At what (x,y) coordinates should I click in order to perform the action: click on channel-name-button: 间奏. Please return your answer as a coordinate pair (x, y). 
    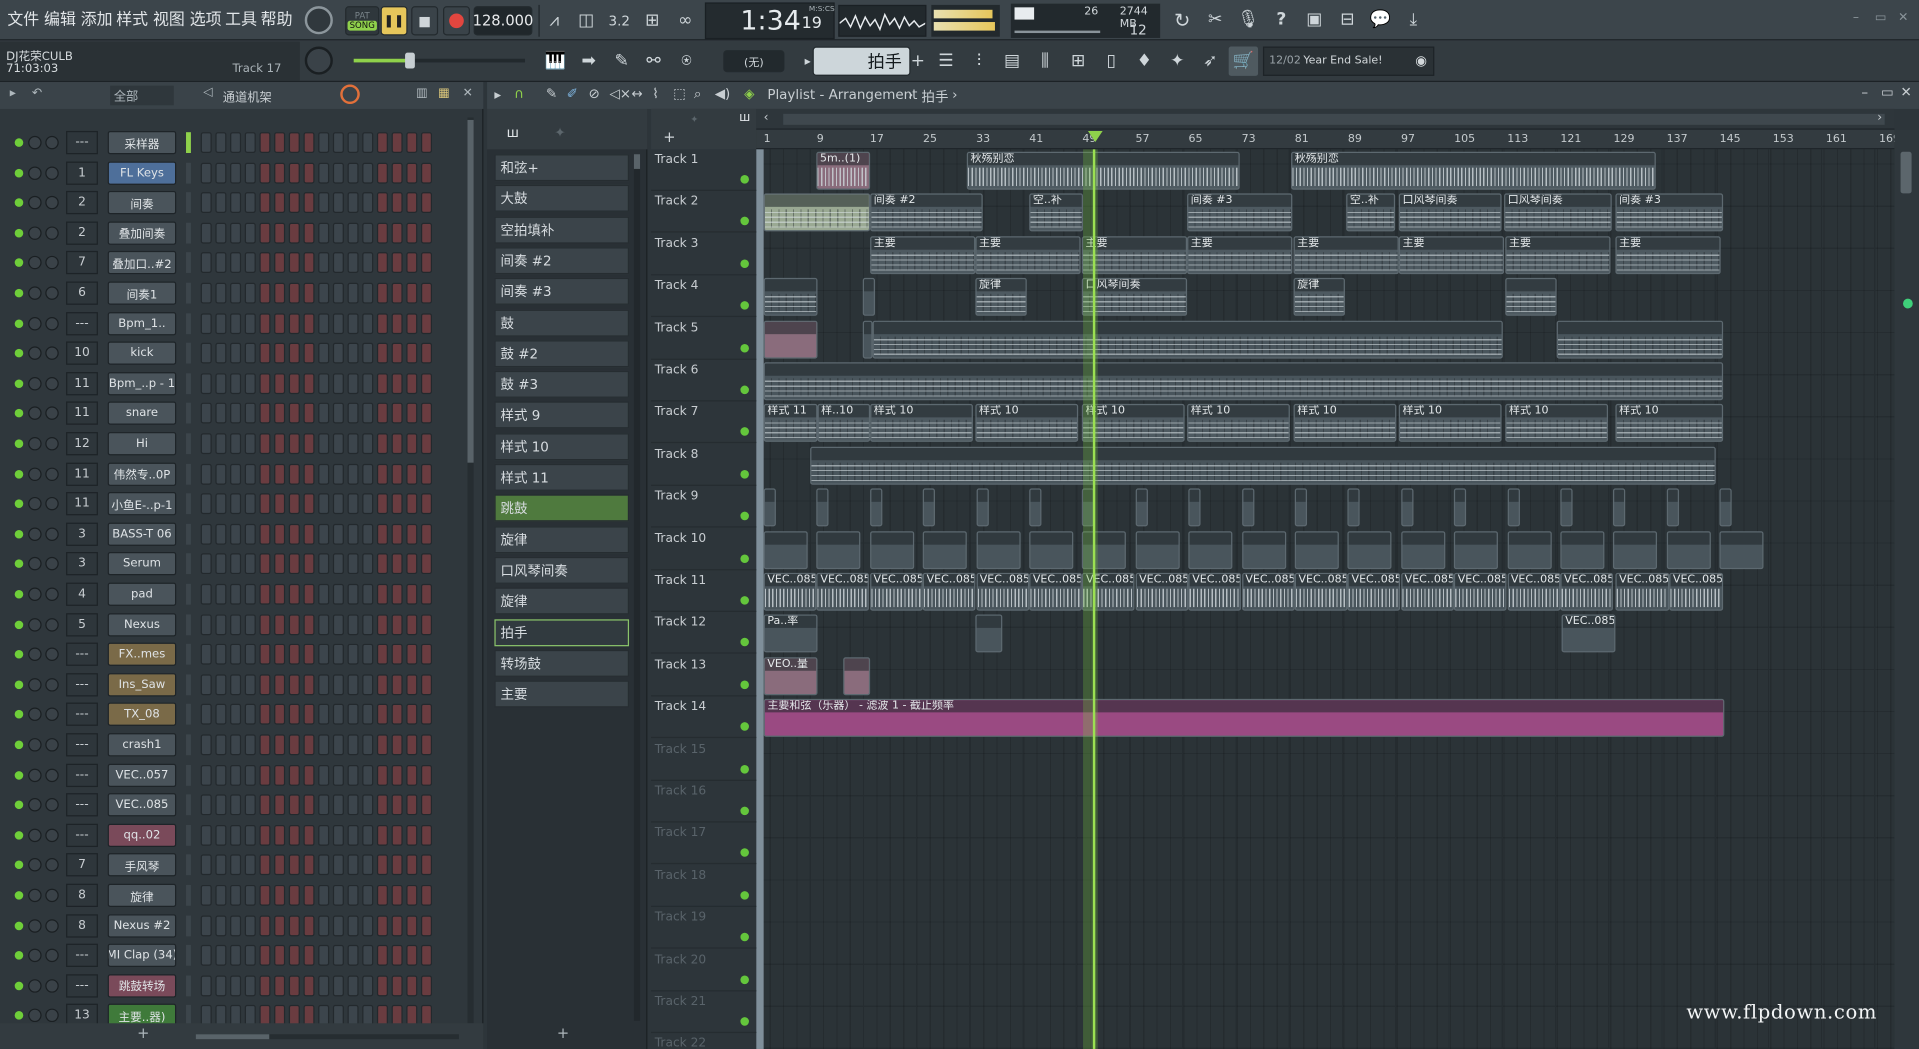
    Looking at the image, I should click on (142, 203).